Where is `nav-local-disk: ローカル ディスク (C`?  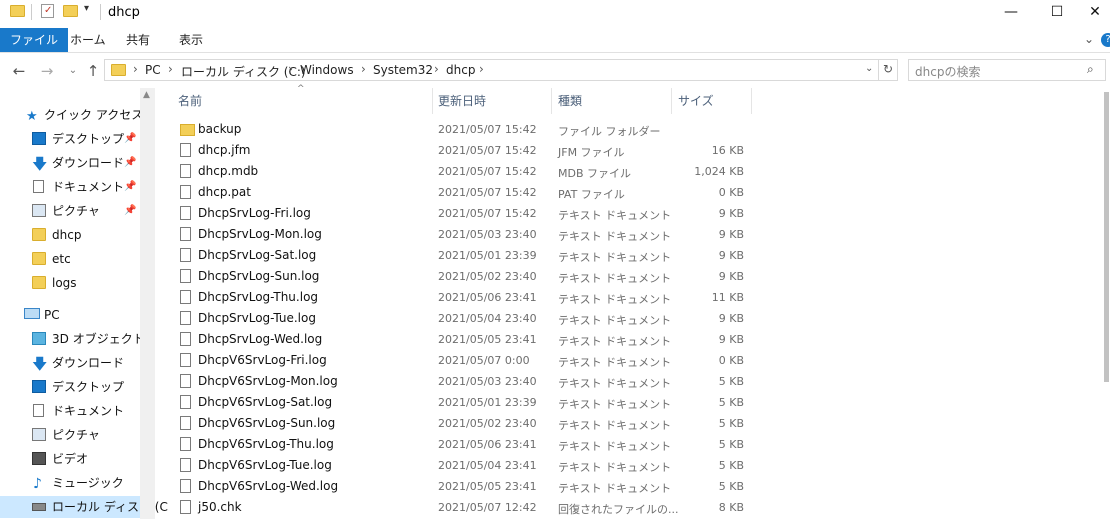 nav-local-disk: ローカル ディスク (C is located at coordinates (84, 507).